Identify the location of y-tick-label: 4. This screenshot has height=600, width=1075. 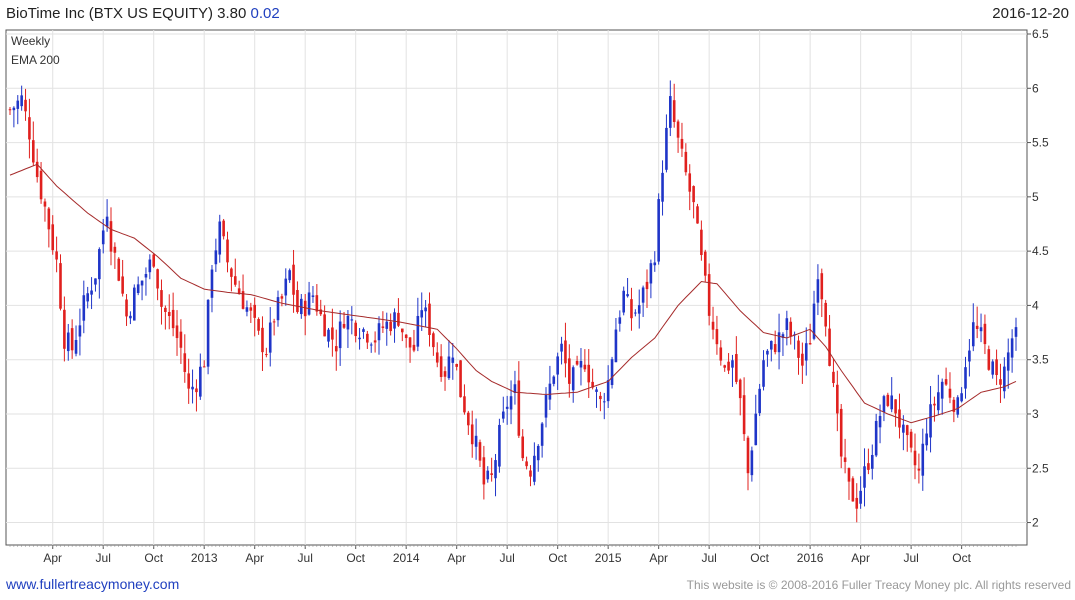
(1035, 305).